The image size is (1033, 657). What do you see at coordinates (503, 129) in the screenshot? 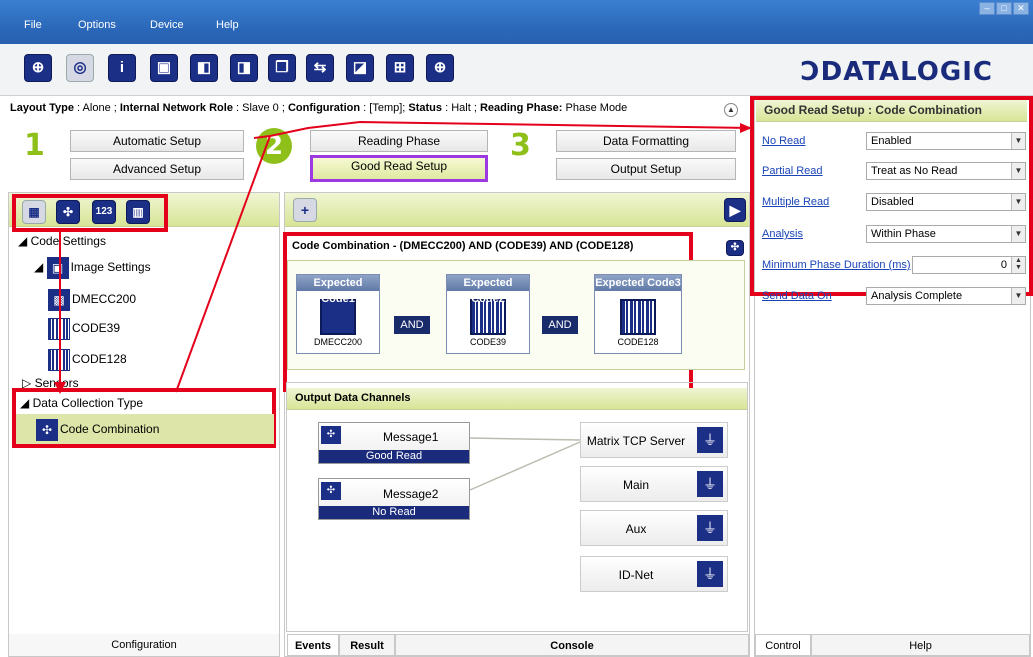
I see `annotation-arrow-to-right-panel` at bounding box center [503, 129].